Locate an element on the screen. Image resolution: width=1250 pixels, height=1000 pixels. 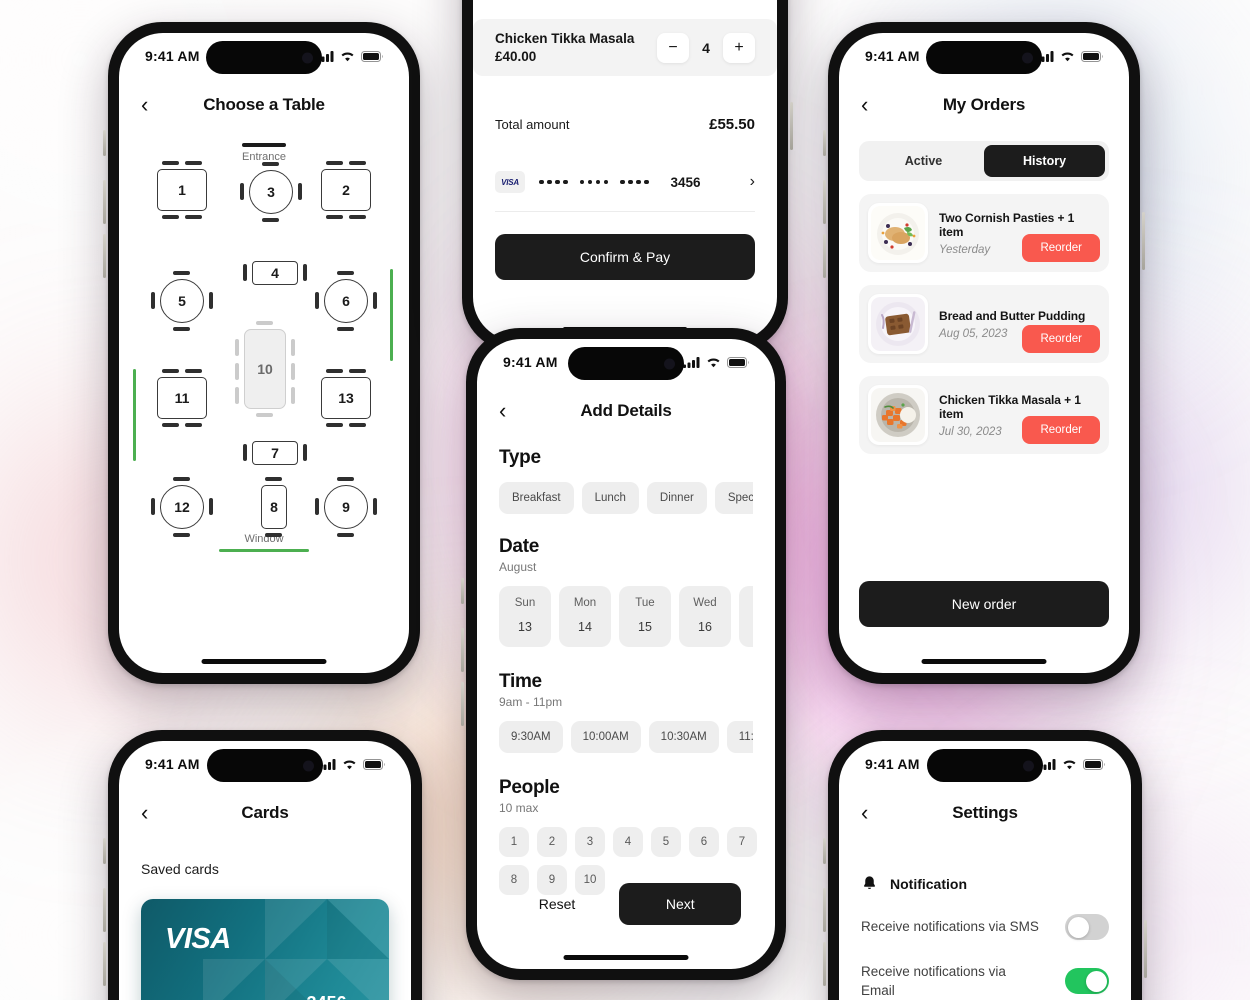
table-number: 12 is located at coordinates (182, 507).